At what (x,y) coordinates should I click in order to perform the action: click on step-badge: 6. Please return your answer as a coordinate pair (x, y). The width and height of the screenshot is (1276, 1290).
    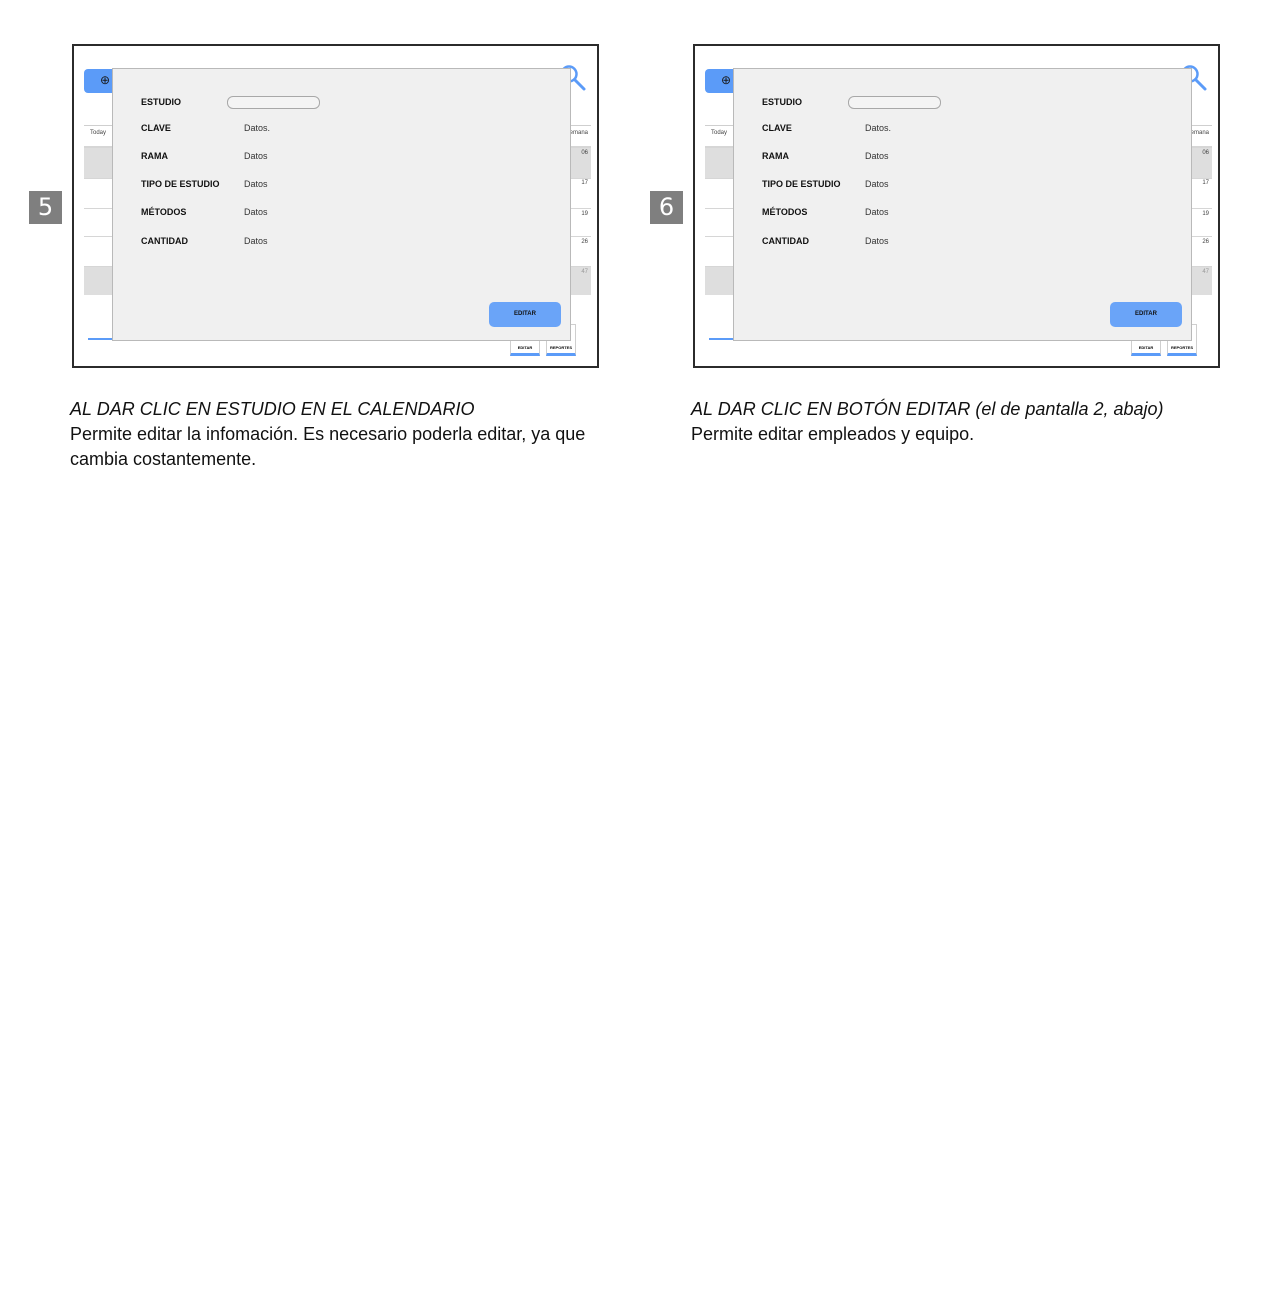
    Looking at the image, I should click on (666, 207).